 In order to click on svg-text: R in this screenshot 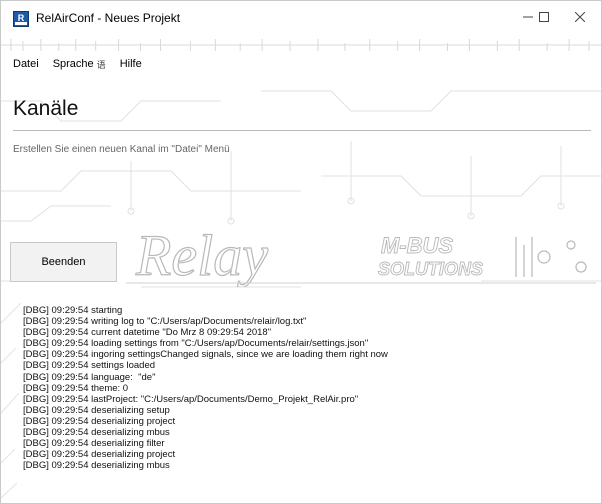, I will do `click(21, 18)`.